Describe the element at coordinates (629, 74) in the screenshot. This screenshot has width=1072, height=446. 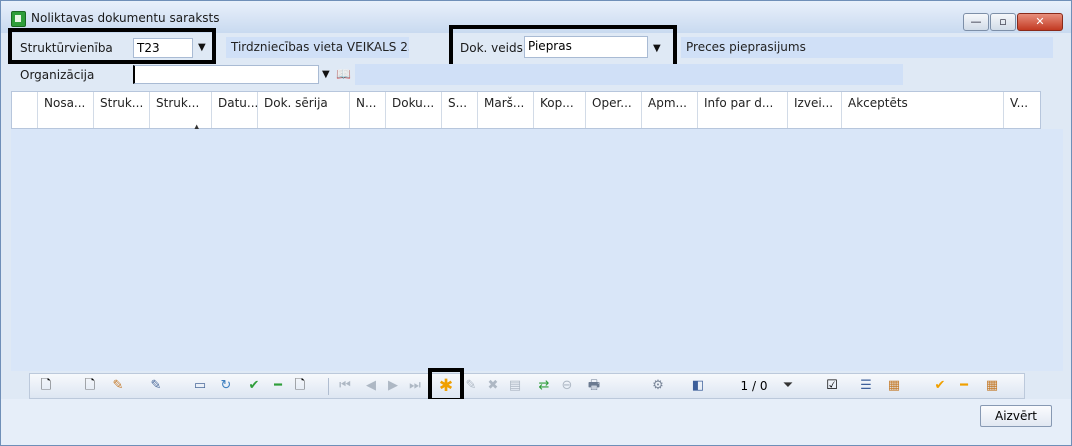
I see `organizacija-info` at that location.